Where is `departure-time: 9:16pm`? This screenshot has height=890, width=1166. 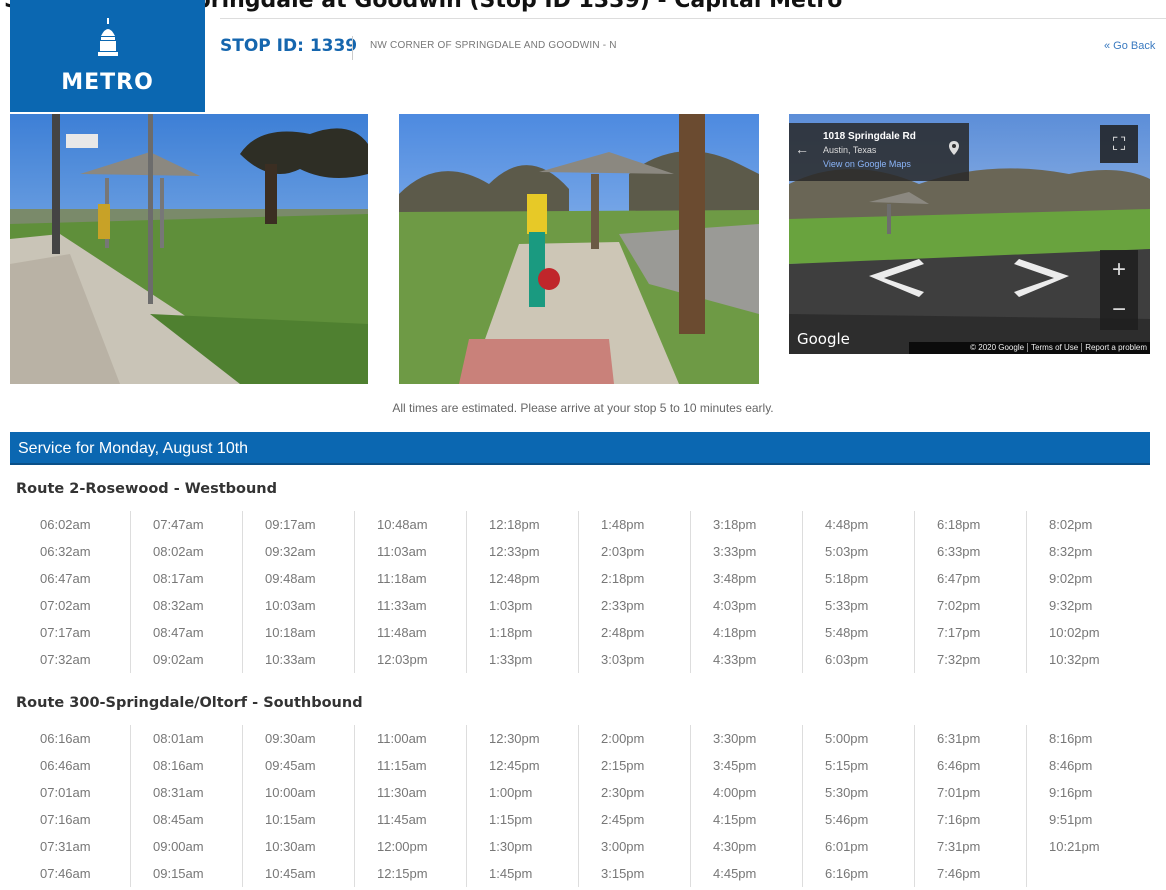
departure-time: 9:16pm is located at coordinates (1071, 792).